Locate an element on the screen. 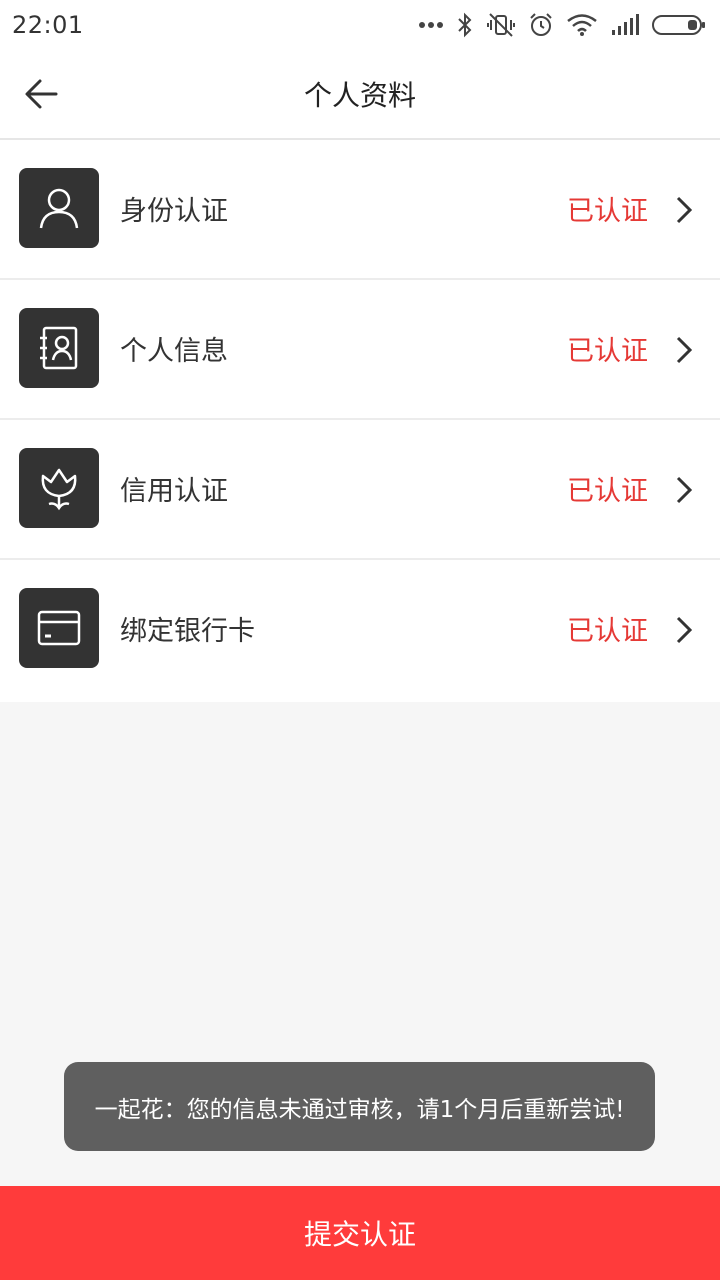  status-icons is located at coordinates (562, 25).